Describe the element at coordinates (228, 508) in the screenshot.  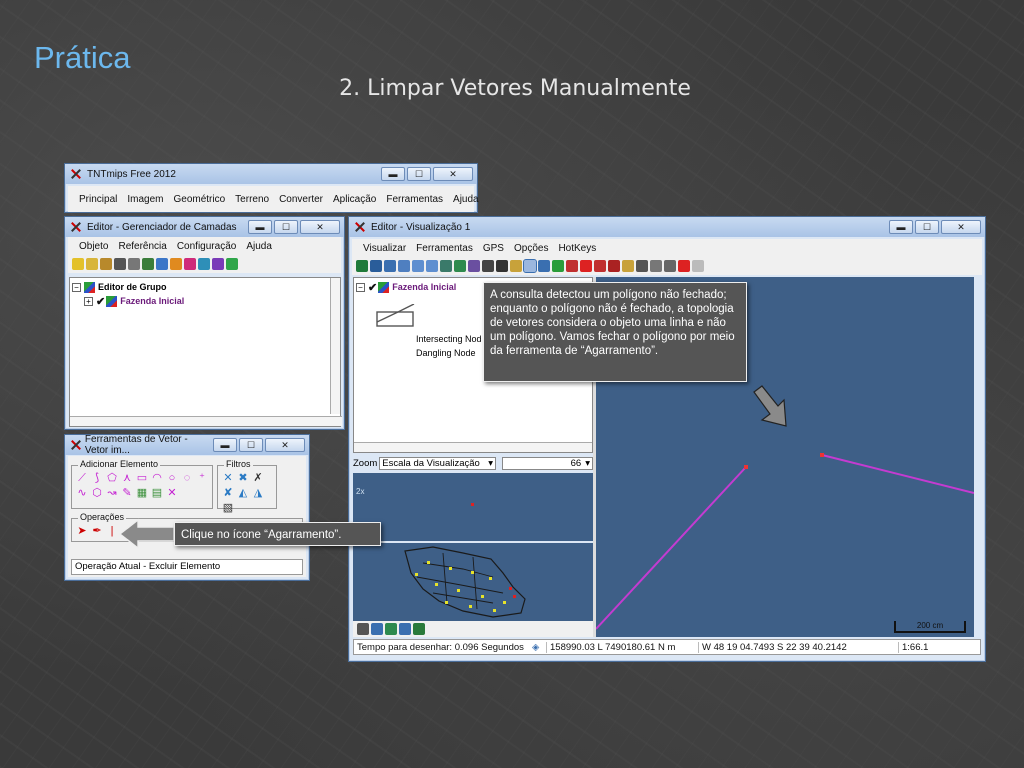
I see `filter-topo-icon: ▧` at that location.